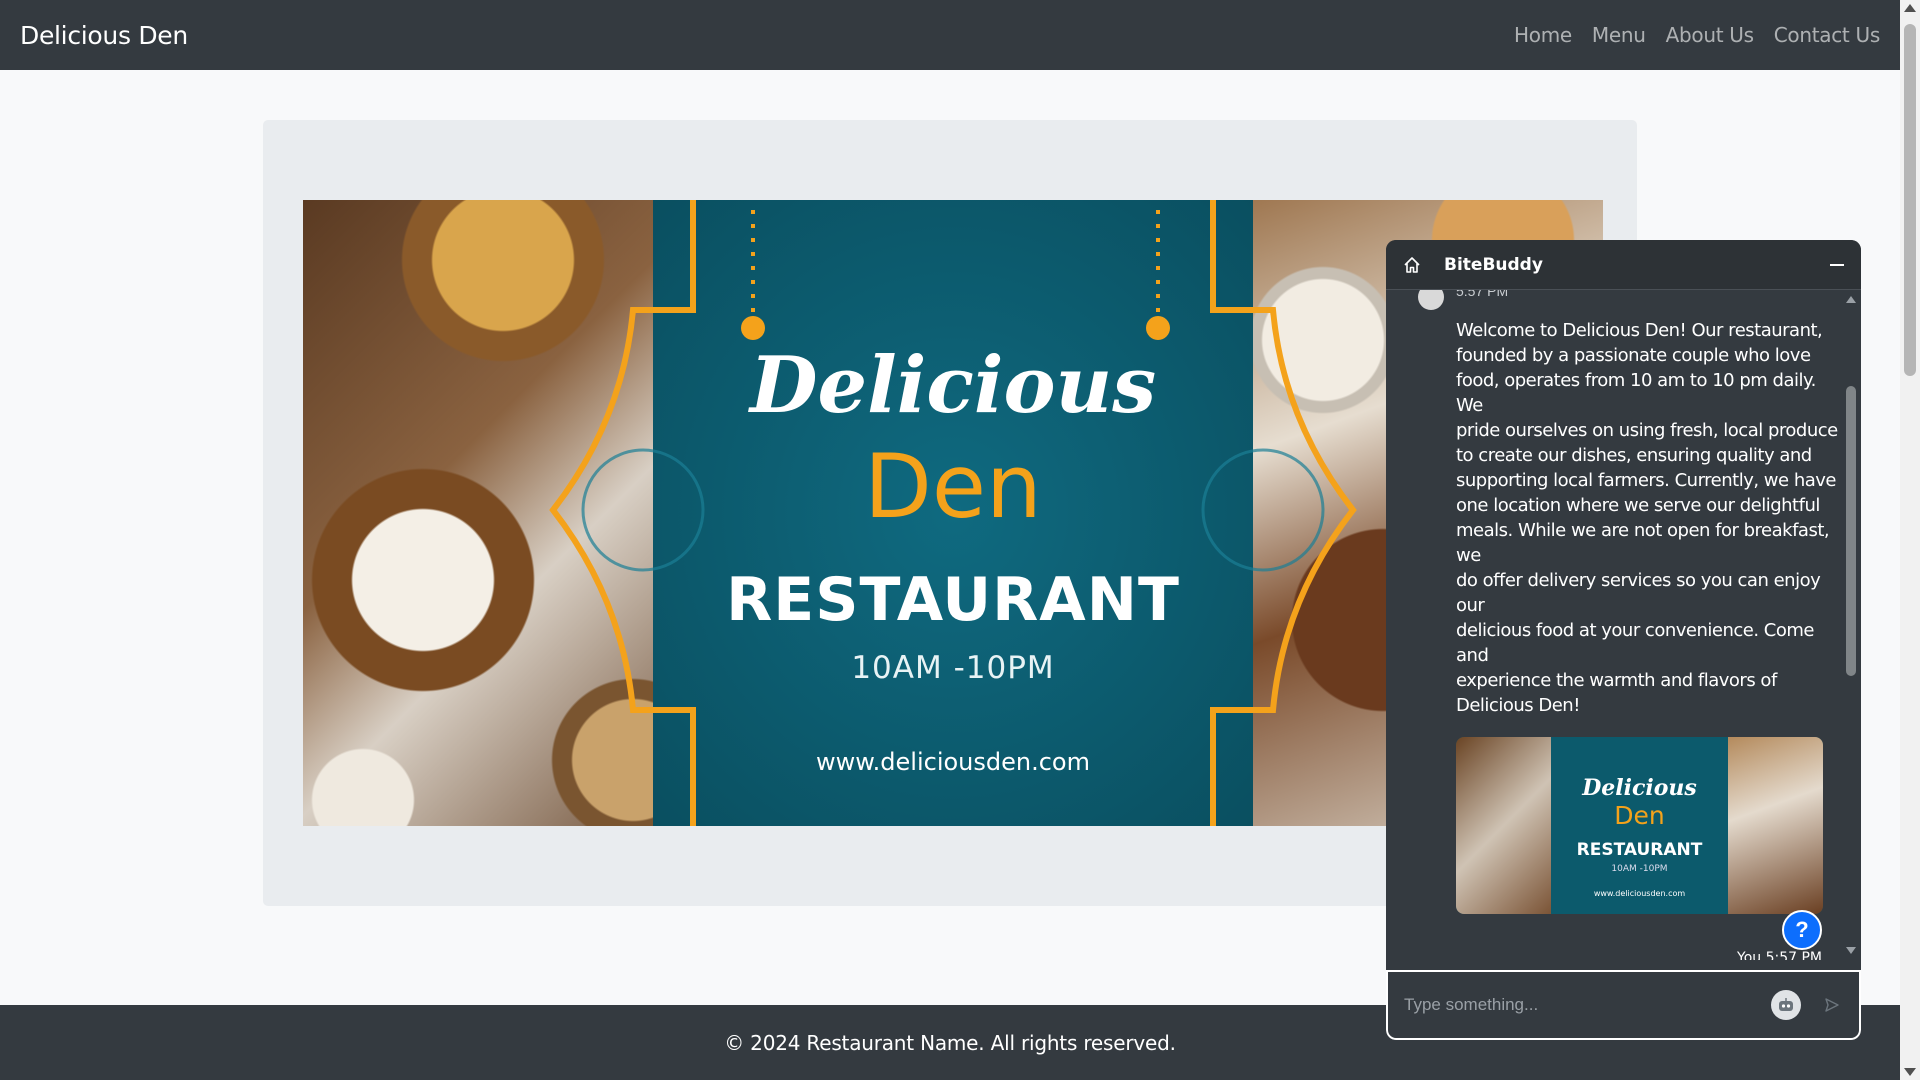 This screenshot has width=1920, height=1080. I want to click on message-line: Delicious Den!, so click(1518, 705).